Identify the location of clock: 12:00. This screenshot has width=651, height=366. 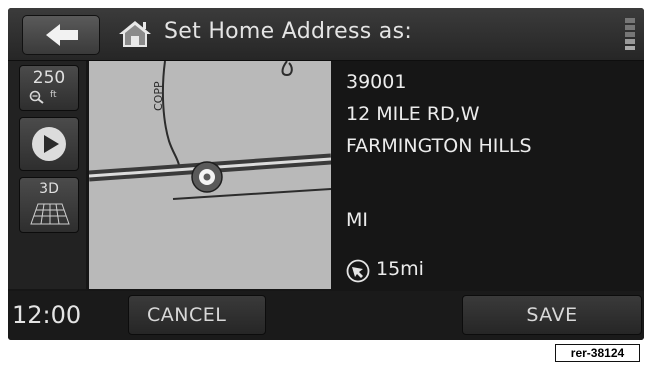
(47, 315).